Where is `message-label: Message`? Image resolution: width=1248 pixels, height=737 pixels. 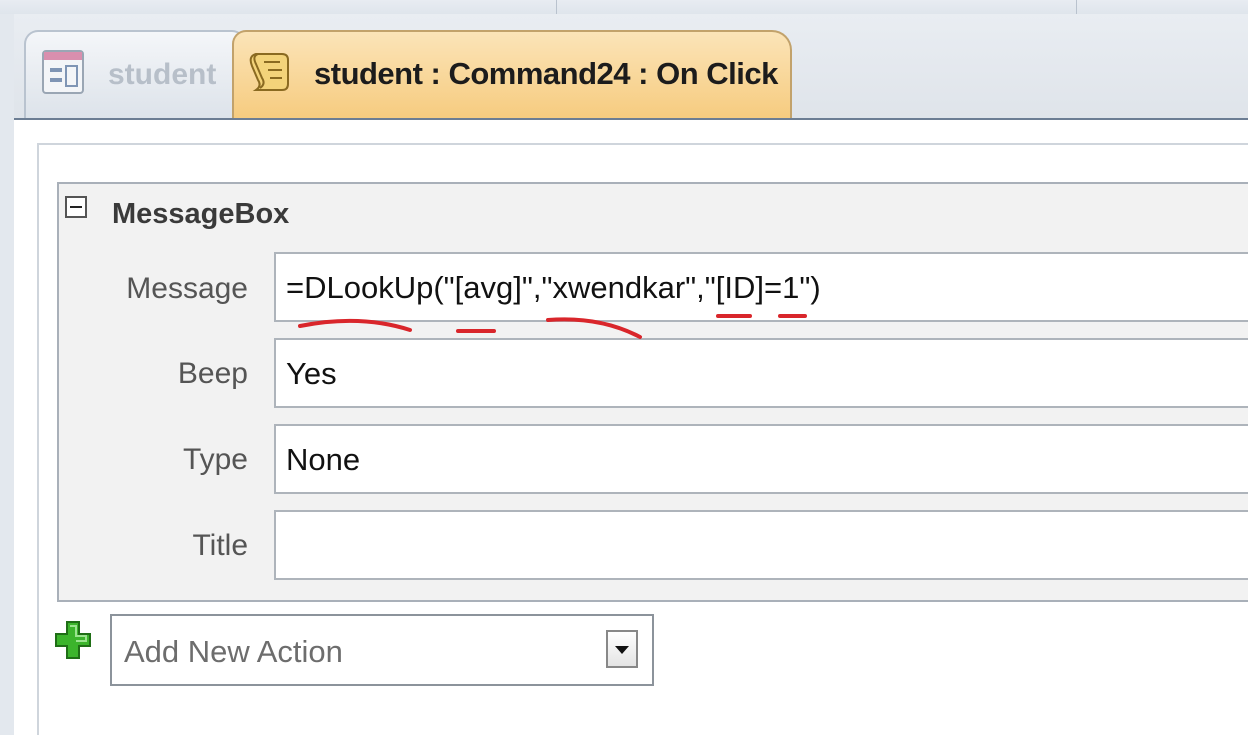 message-label: Message is located at coordinates (187, 288).